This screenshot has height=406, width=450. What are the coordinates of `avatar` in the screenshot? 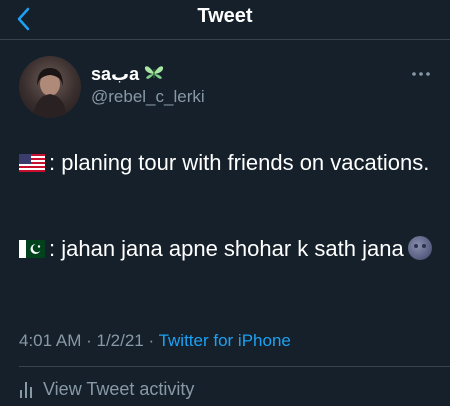 It's located at (50, 87).